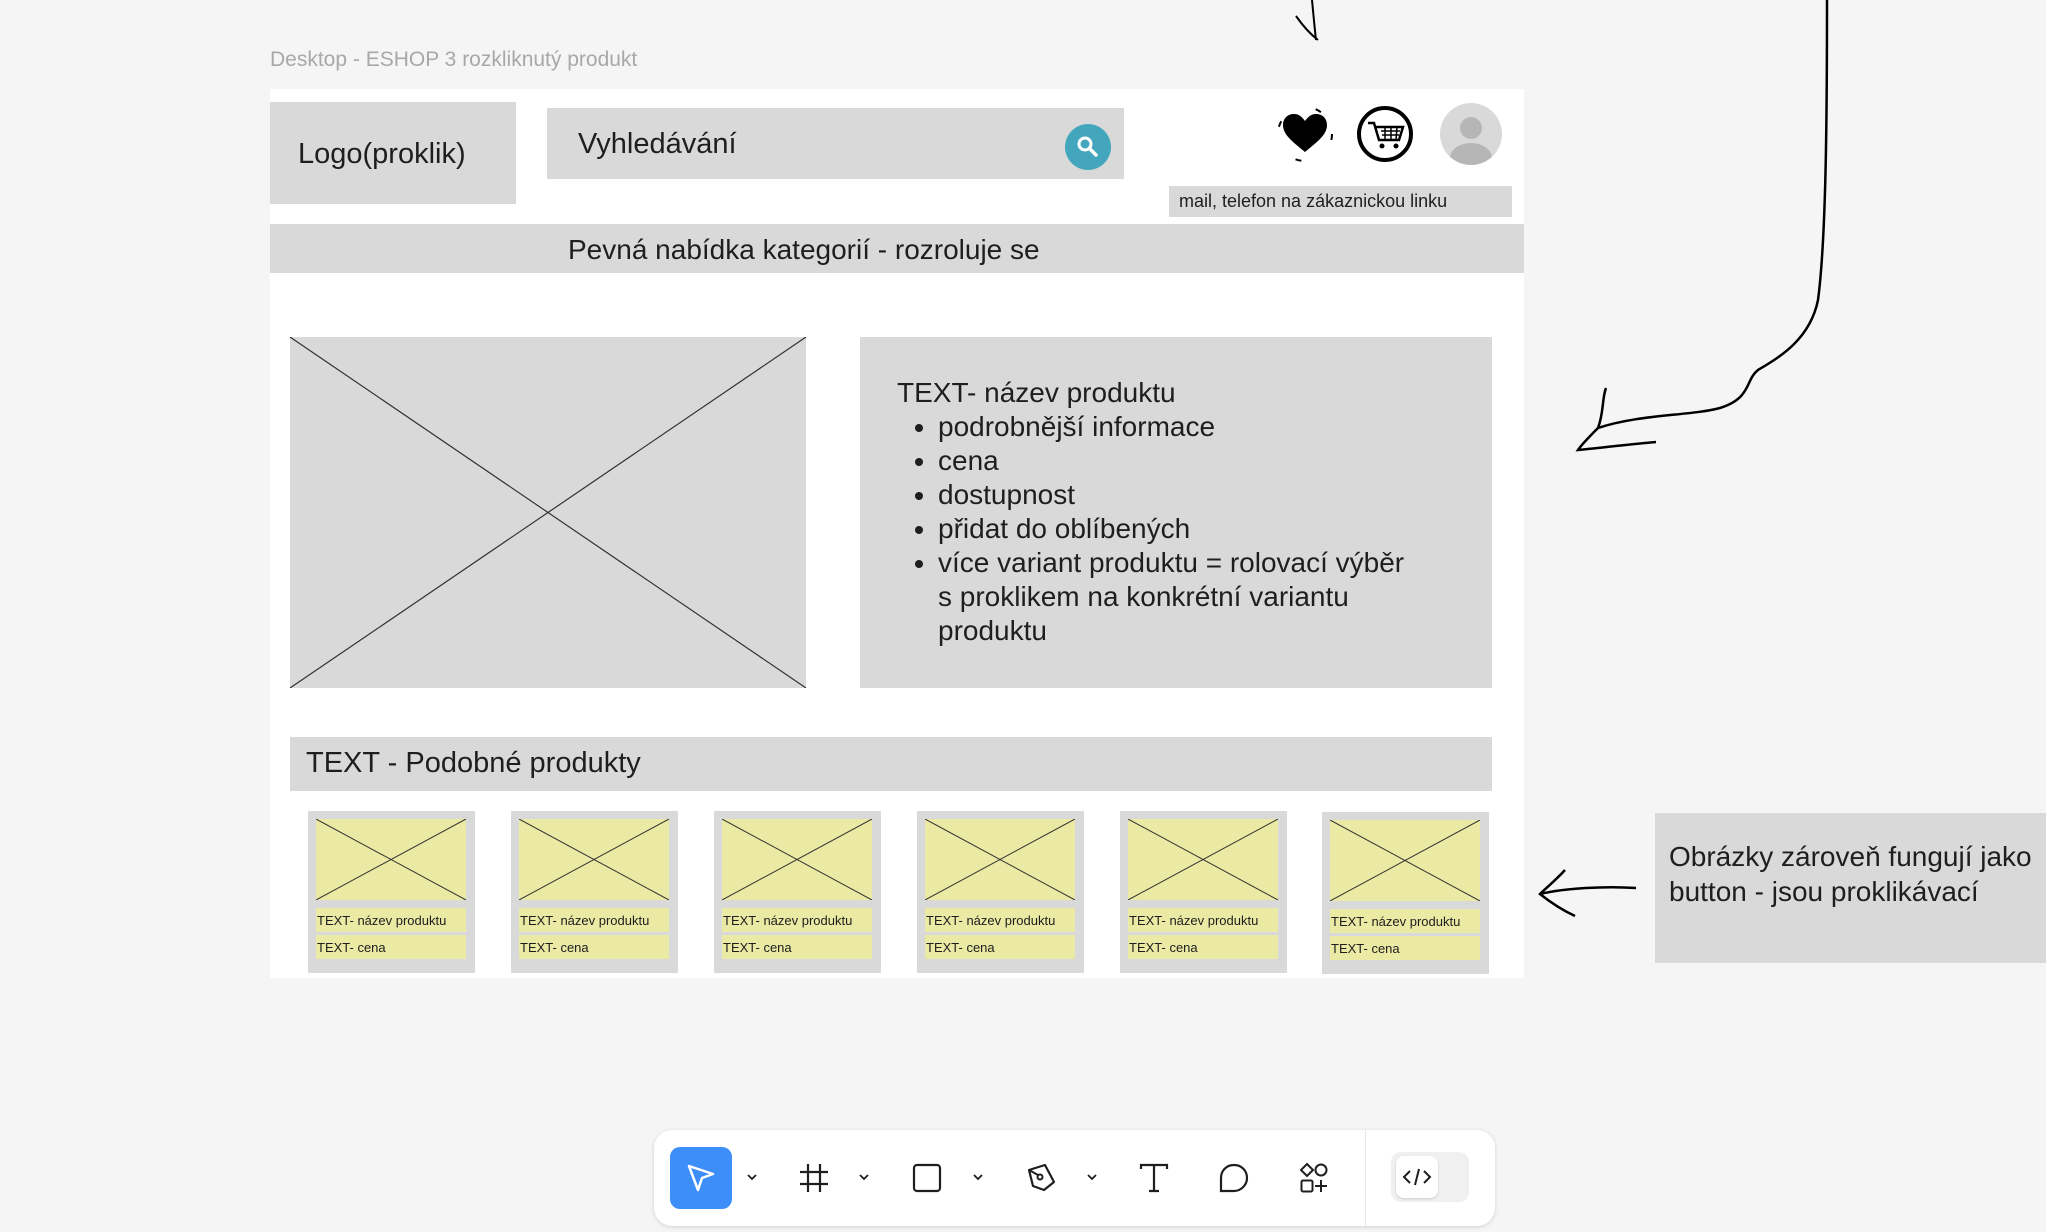 This screenshot has width=2046, height=1232. Describe the element at coordinates (657, 144) in the screenshot. I see `search-placeholder: Vyhledávání` at that location.